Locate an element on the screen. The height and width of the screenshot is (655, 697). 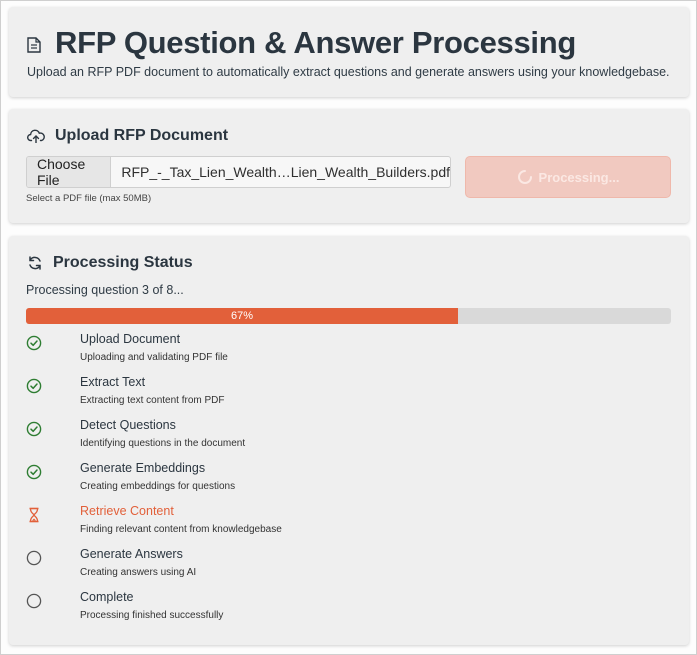
hourglass-icon is located at coordinates (34, 515).